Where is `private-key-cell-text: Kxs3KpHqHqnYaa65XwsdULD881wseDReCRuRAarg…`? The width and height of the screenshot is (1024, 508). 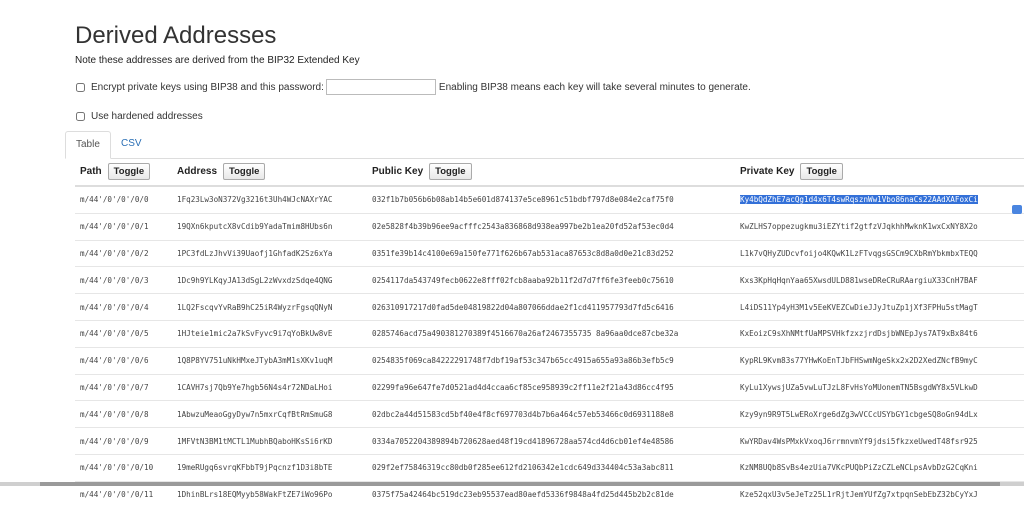 private-key-cell-text: Kxs3KpHqHqnYaa65XwsdULD881wseDReCRuRAarg… is located at coordinates (859, 280).